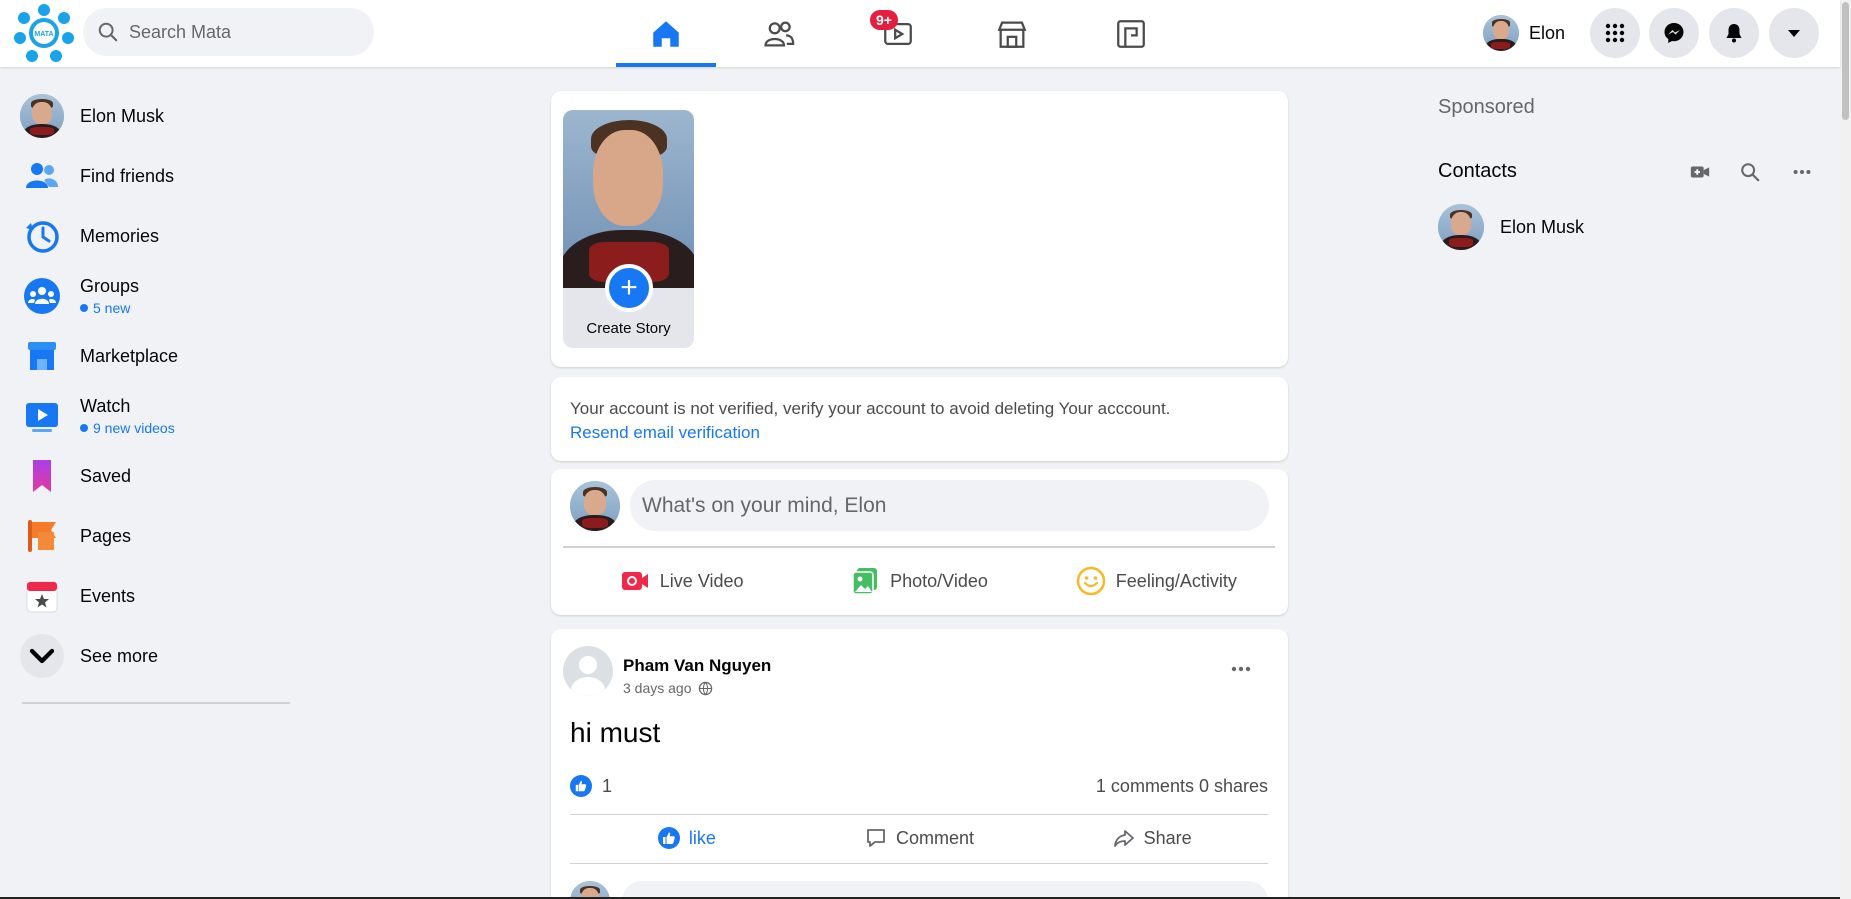 Image resolution: width=1851 pixels, height=899 pixels. What do you see at coordinates (148, 656) in the screenshot?
I see `sidebar-item-see-more: See more` at bounding box center [148, 656].